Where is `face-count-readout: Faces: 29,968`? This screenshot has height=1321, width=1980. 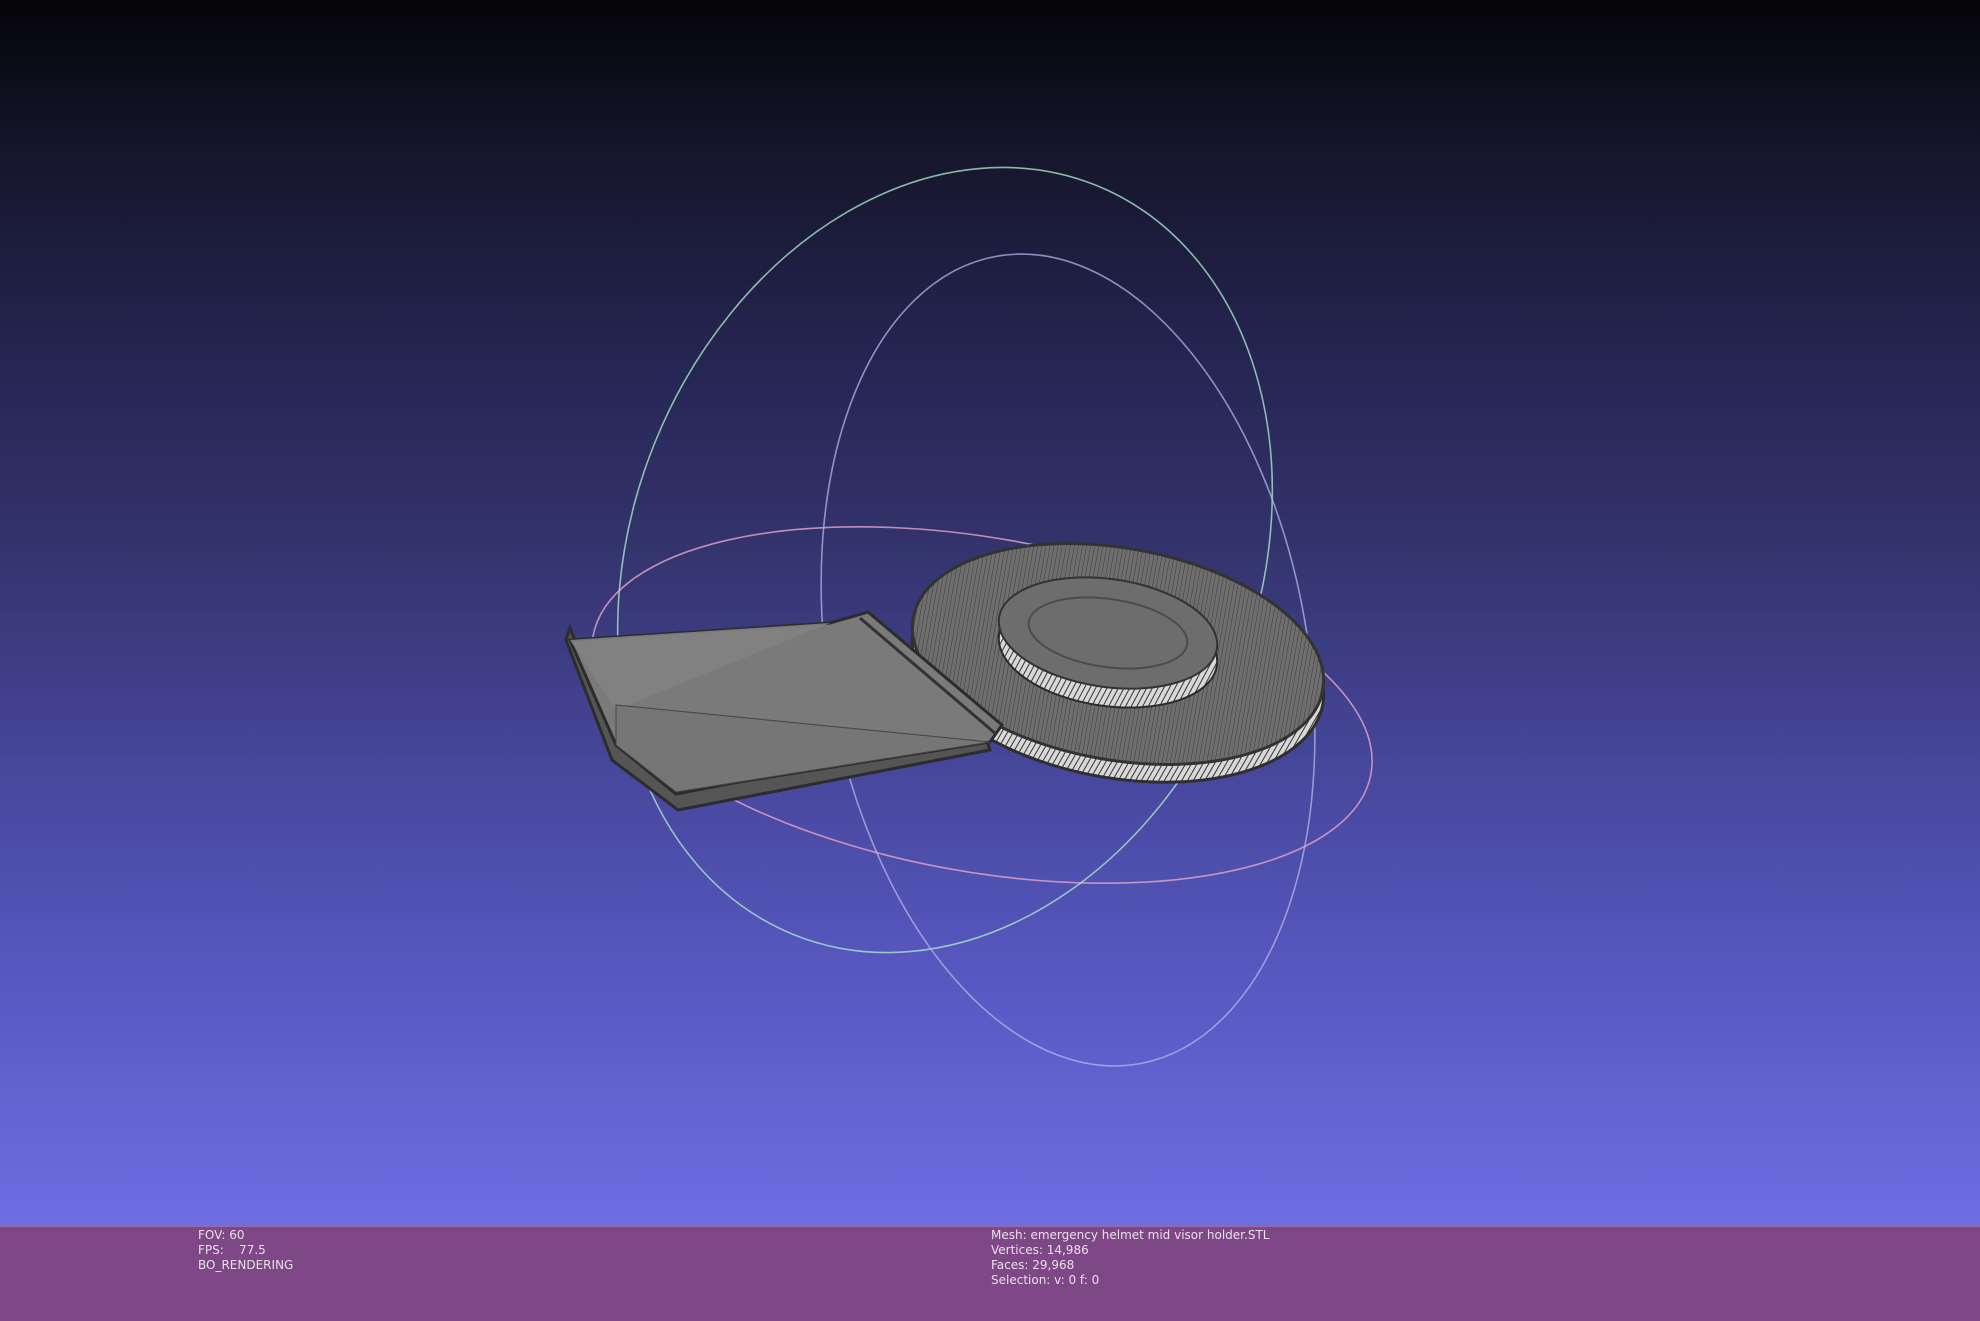
face-count-readout: Faces: 29,968 is located at coordinates (1033, 1265).